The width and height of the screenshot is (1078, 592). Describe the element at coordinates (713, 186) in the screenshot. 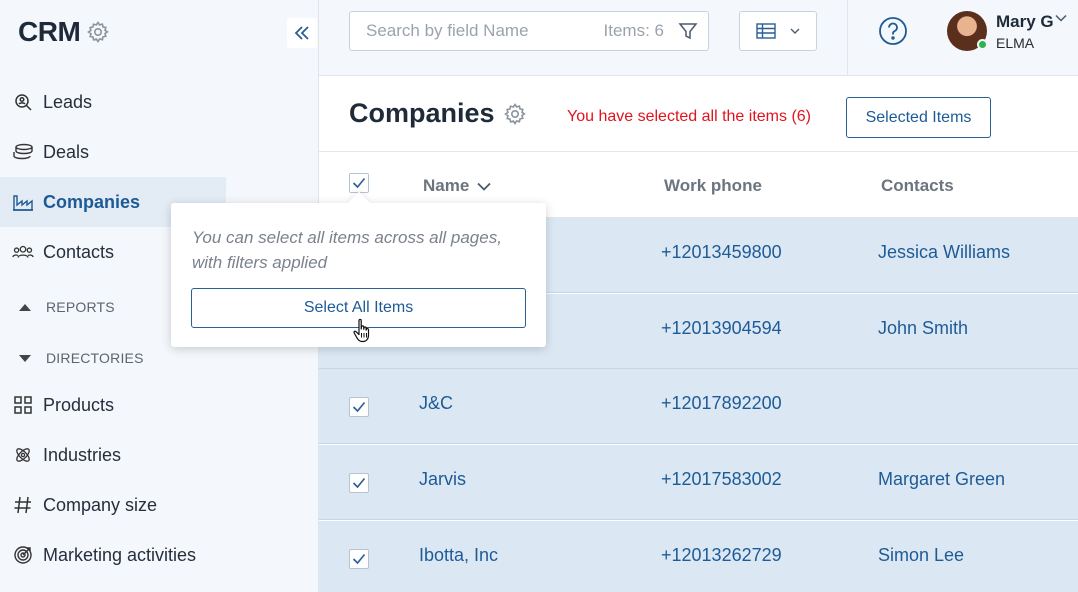

I see `column-header-work-phone: Work phone` at that location.